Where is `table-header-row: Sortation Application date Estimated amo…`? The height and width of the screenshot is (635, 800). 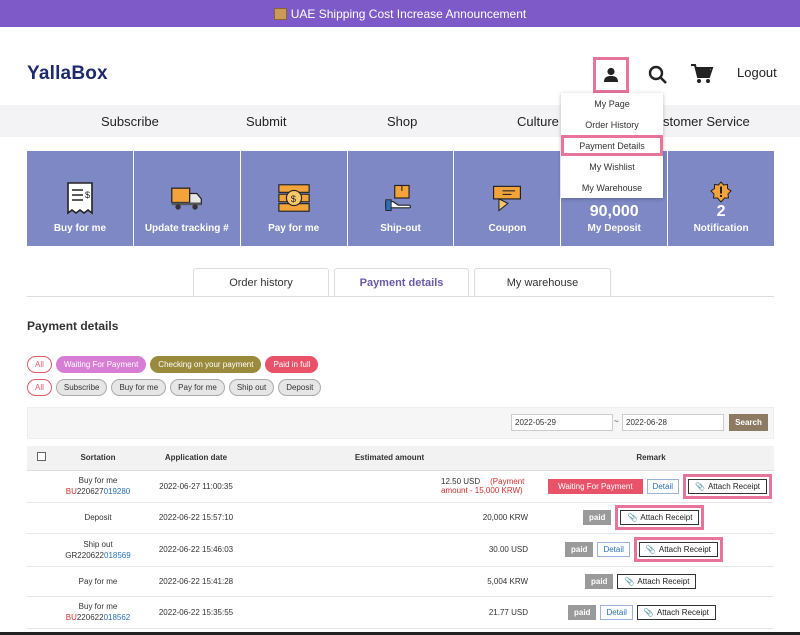 table-header-row: Sortation Application date Estimated amo… is located at coordinates (400, 458).